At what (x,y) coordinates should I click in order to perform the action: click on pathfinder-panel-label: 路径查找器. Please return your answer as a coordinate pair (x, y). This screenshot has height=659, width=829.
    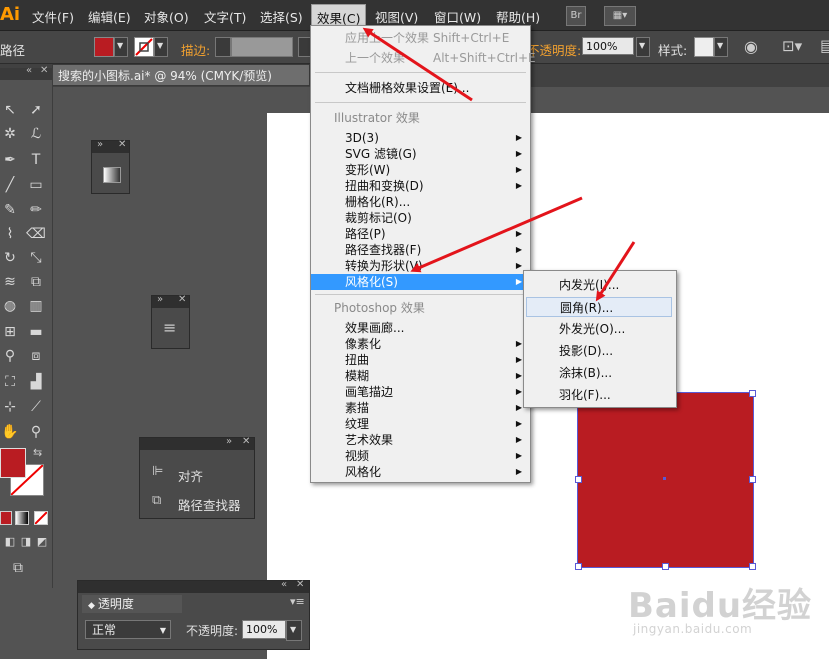
    Looking at the image, I should click on (209, 504).